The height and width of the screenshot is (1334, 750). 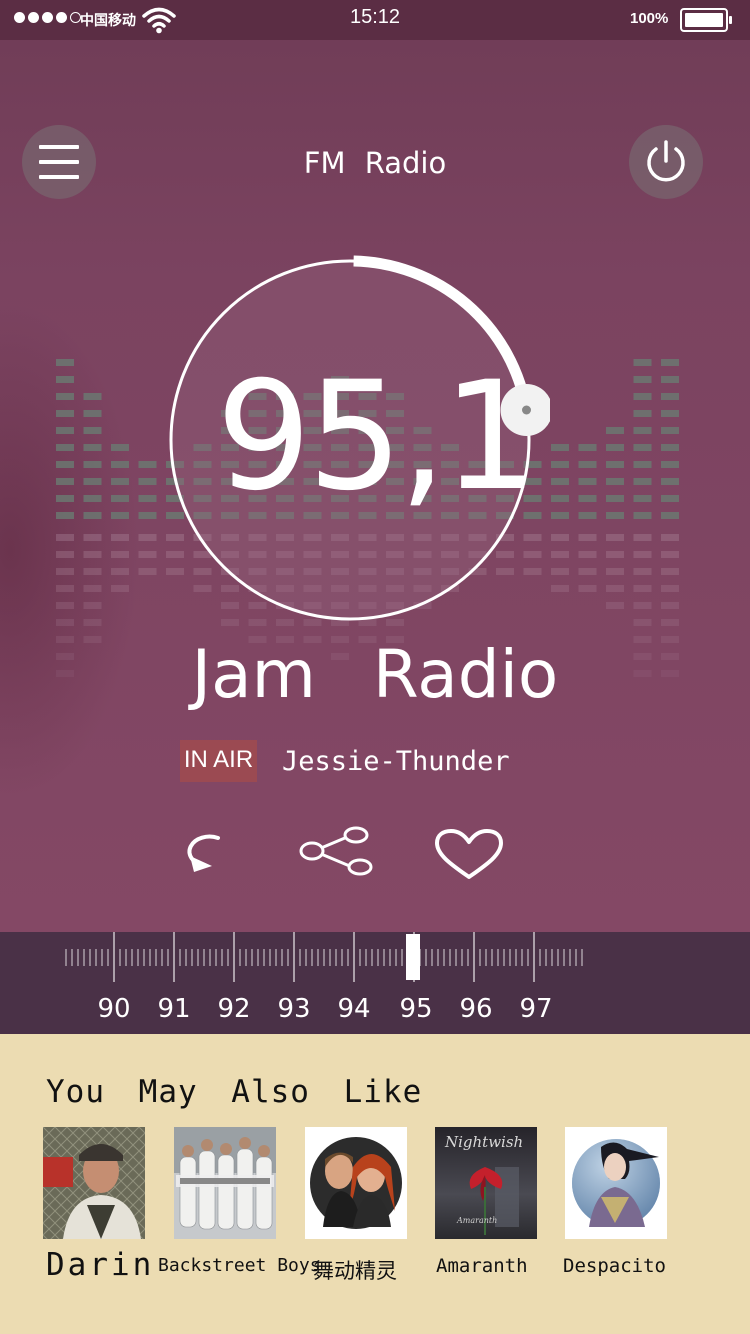 I want to click on recommendations-title: You May Also Like, so click(x=234, y=1092).